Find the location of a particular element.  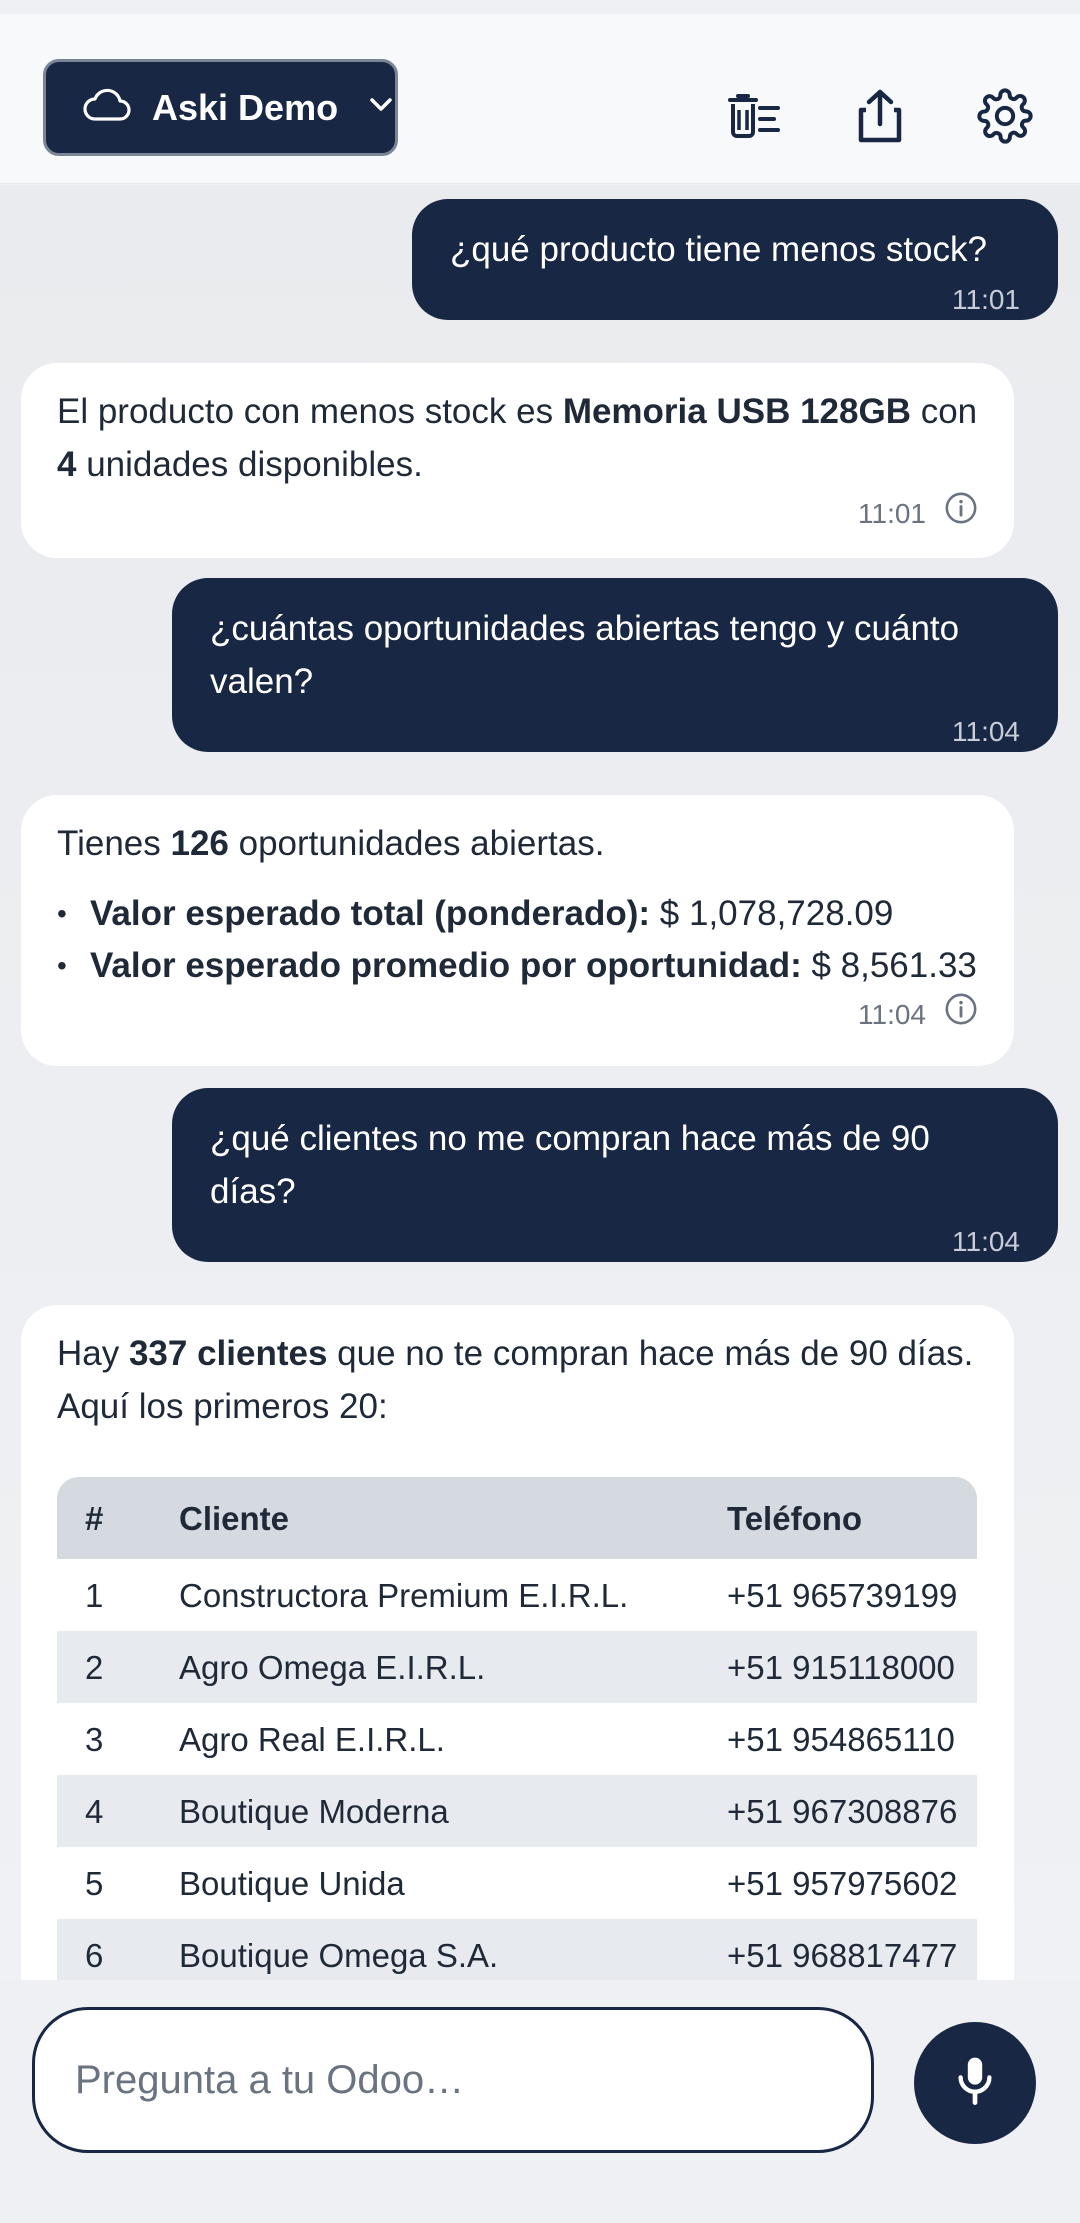

table-cell: Boutique Unida is located at coordinates (292, 1883).